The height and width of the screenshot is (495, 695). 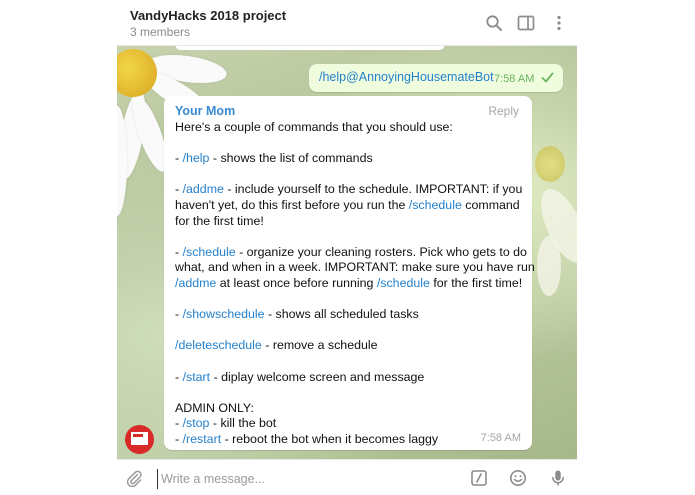 What do you see at coordinates (317, 376) in the screenshot?
I see `command-description: - diplay welcome screen and message` at bounding box center [317, 376].